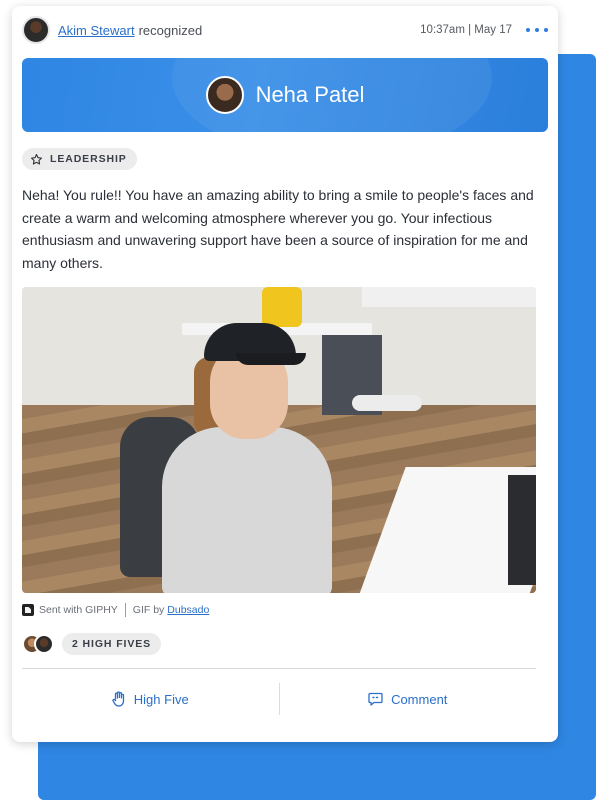  I want to click on giver-name-link: Akim Stewart, so click(96, 30).